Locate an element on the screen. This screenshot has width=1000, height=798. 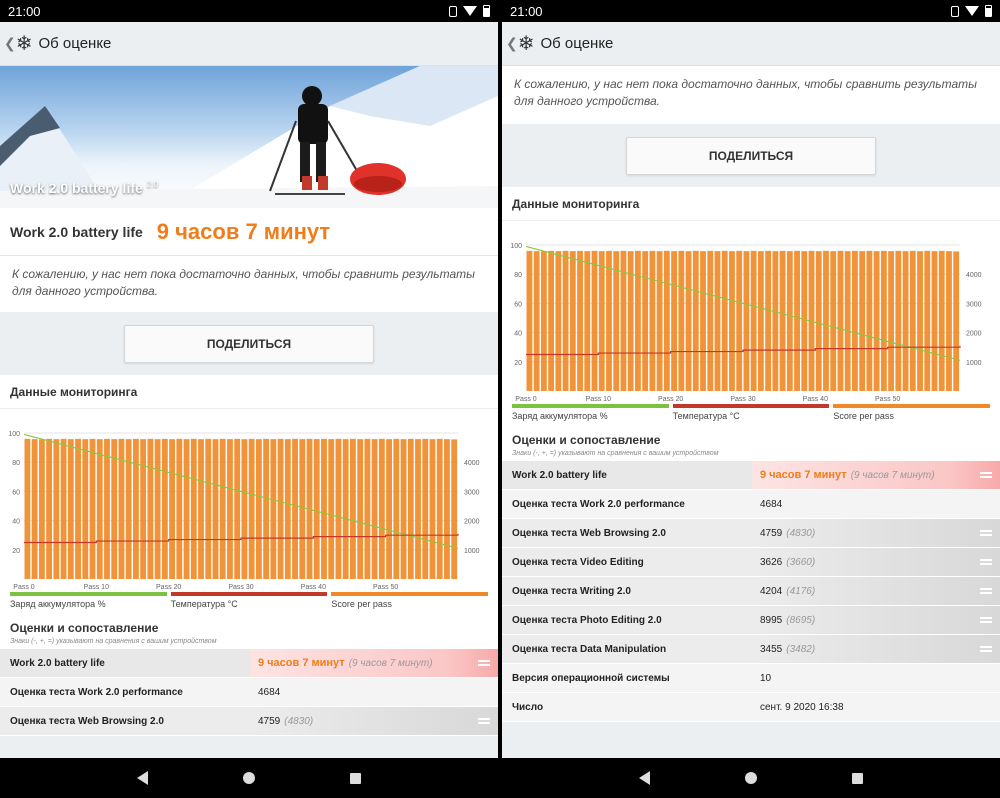
score-row-video-editing: Оценка теста Video Editing 3626 (3660) is located at coordinates (751, 562).